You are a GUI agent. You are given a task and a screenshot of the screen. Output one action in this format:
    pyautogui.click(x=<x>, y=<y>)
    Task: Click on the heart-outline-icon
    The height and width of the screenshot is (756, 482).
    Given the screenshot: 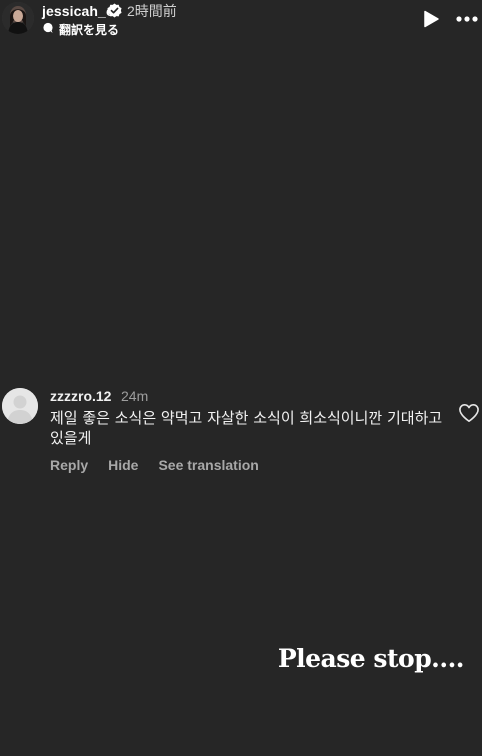 What is the action you would take?
    pyautogui.click(x=469, y=413)
    